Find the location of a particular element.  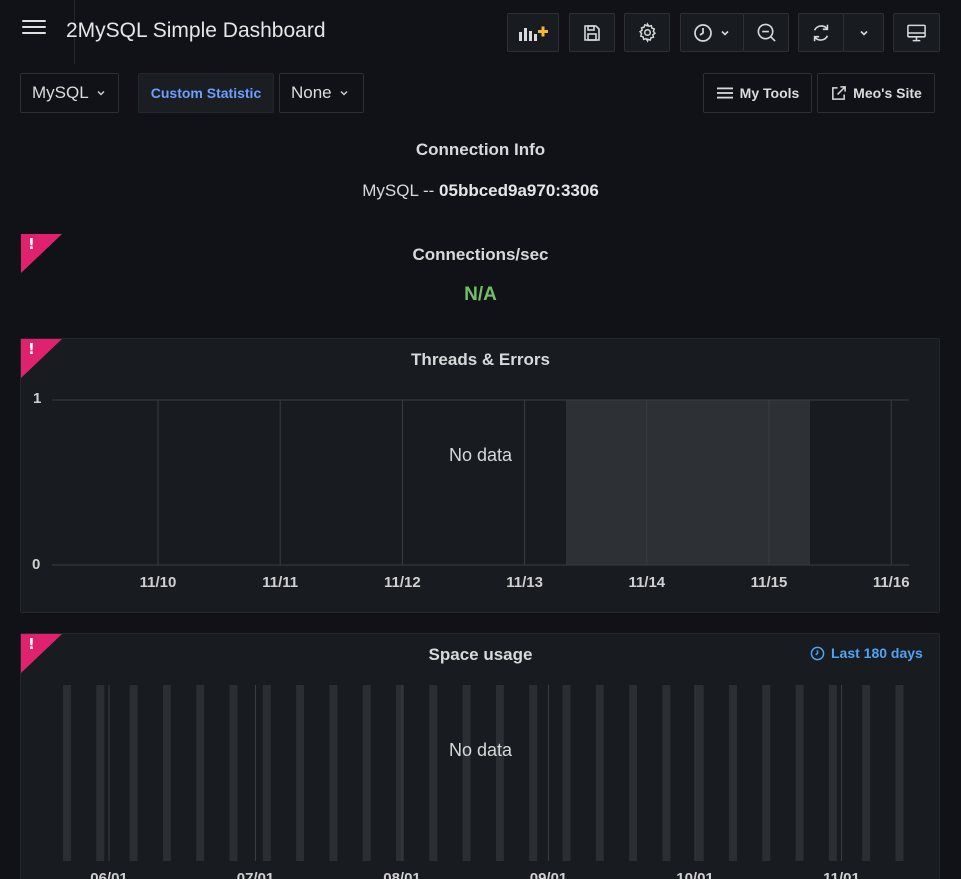

meos-site-link: Meo's Site is located at coordinates (876, 93).